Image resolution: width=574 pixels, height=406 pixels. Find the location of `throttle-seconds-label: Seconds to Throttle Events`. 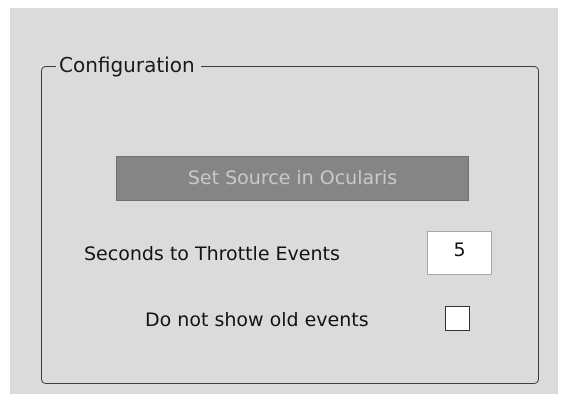

throttle-seconds-label: Seconds to Throttle Events is located at coordinates (212, 254).